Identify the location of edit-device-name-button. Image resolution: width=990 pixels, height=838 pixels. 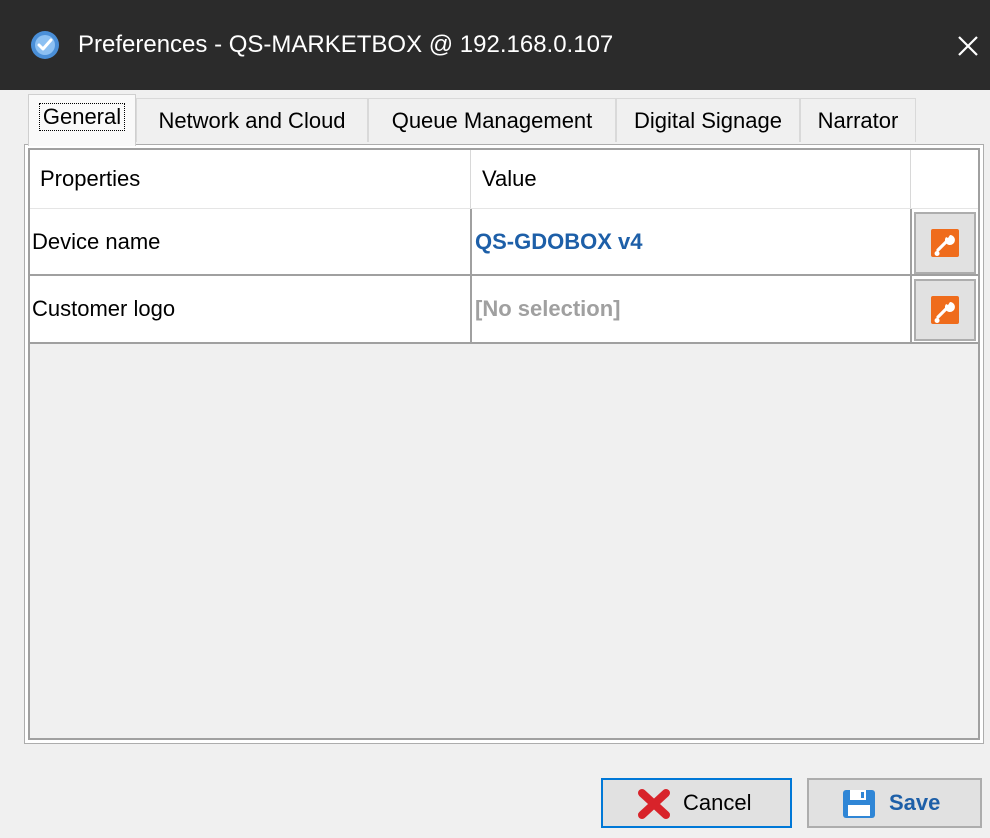
(945, 243).